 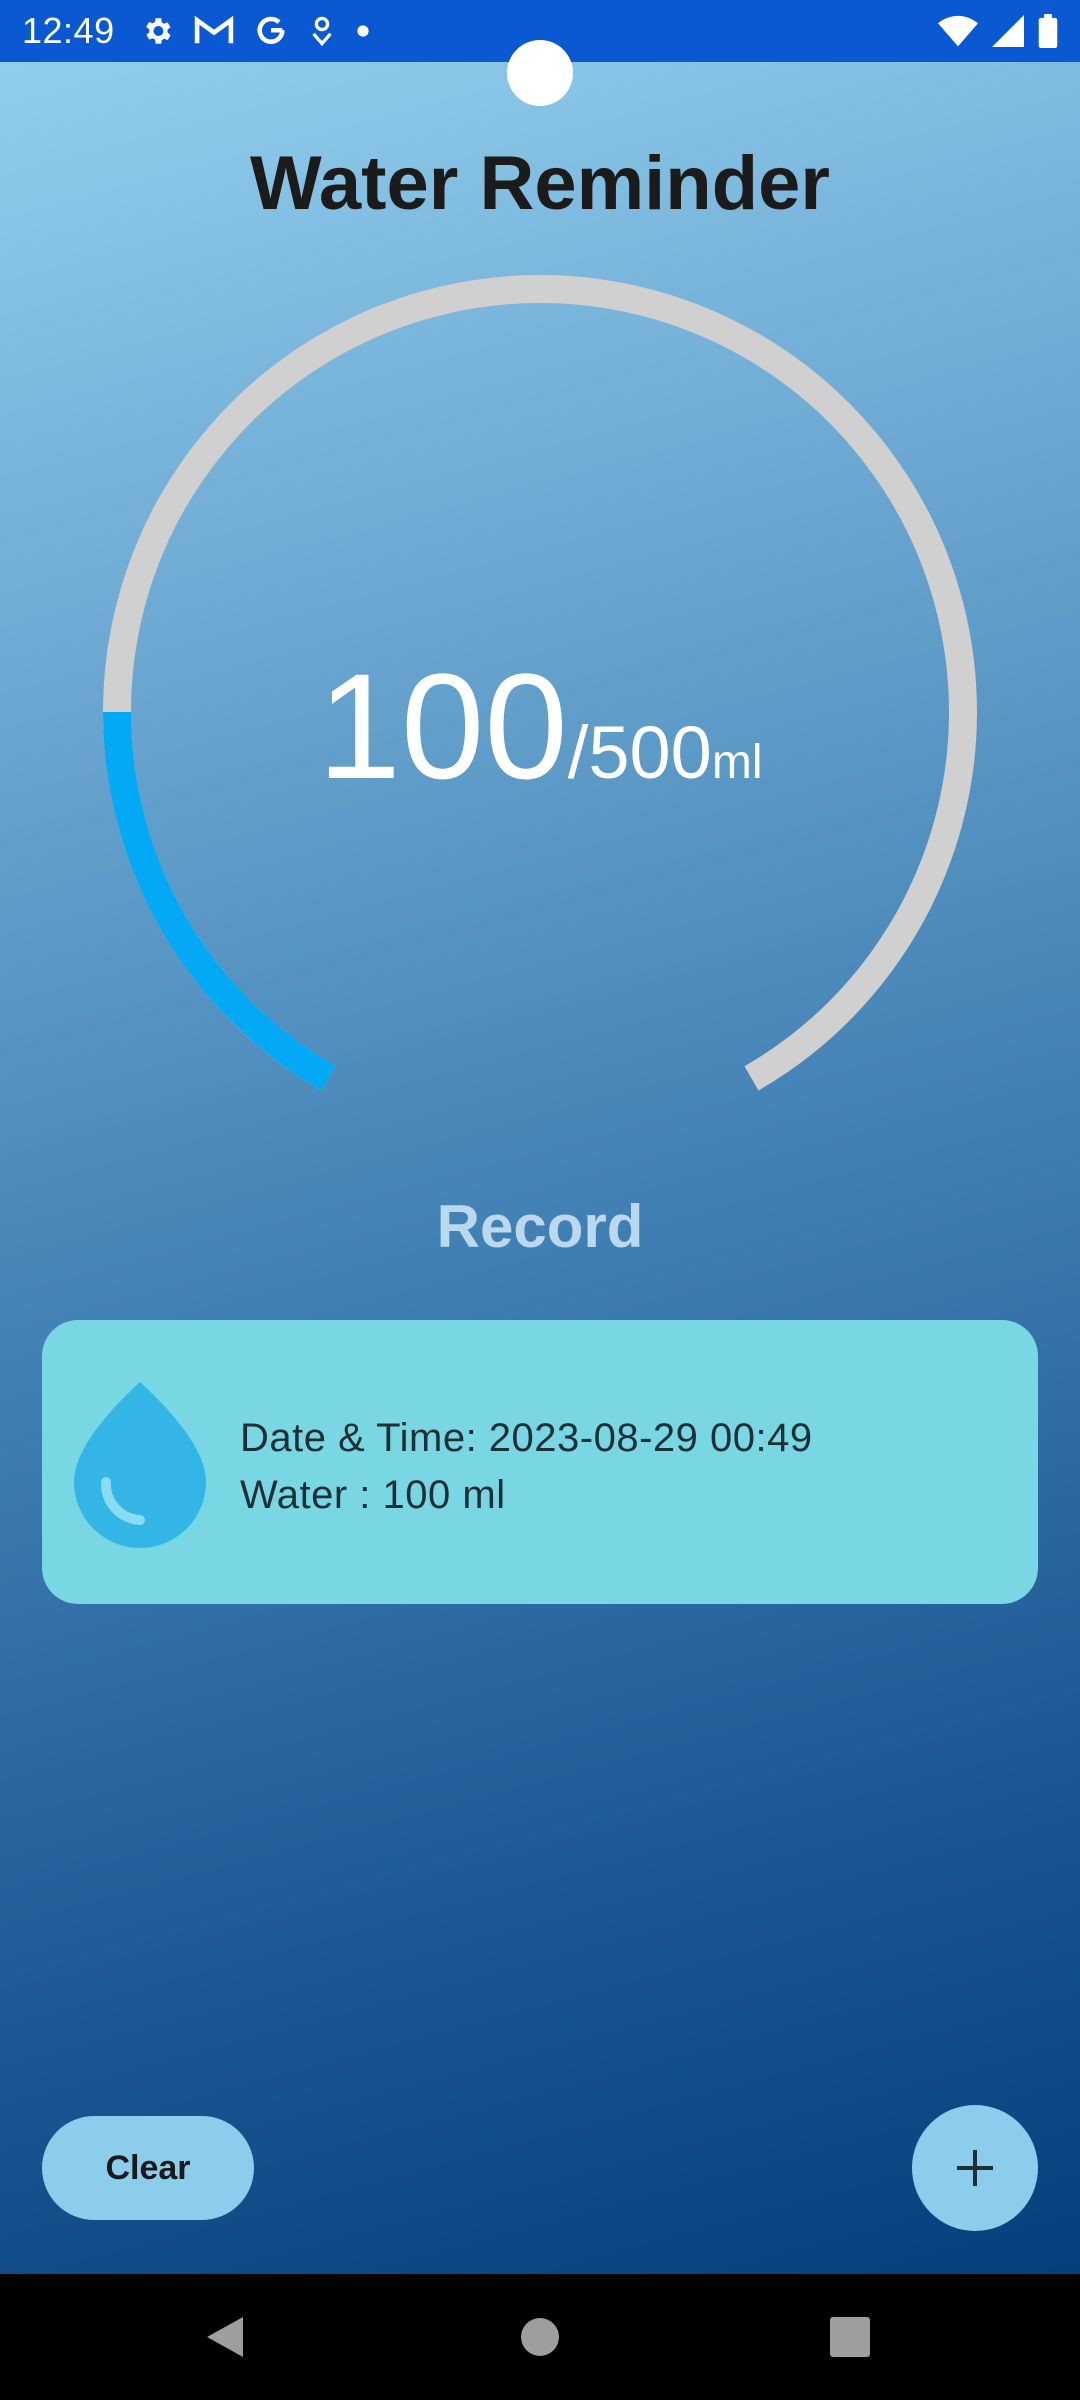 I want to click on home-icon, so click(x=540, y=2337).